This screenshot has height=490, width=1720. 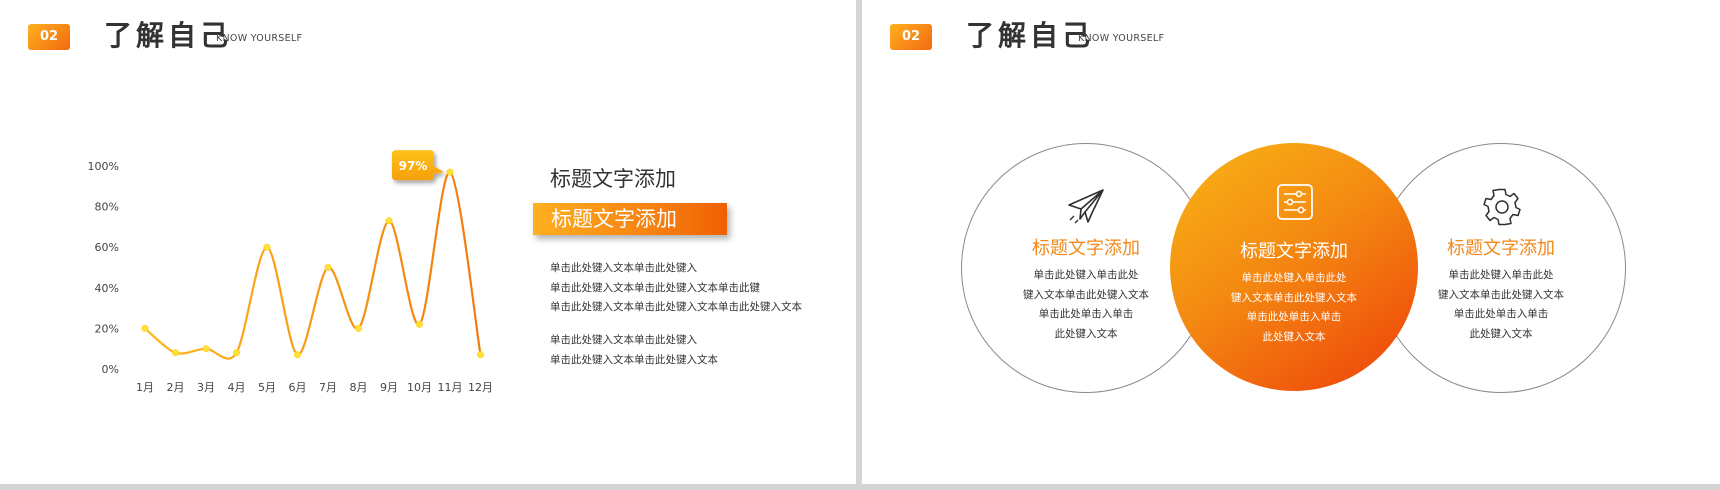 What do you see at coordinates (176, 387) in the screenshot?
I see `x-tick-label: 2月` at bounding box center [176, 387].